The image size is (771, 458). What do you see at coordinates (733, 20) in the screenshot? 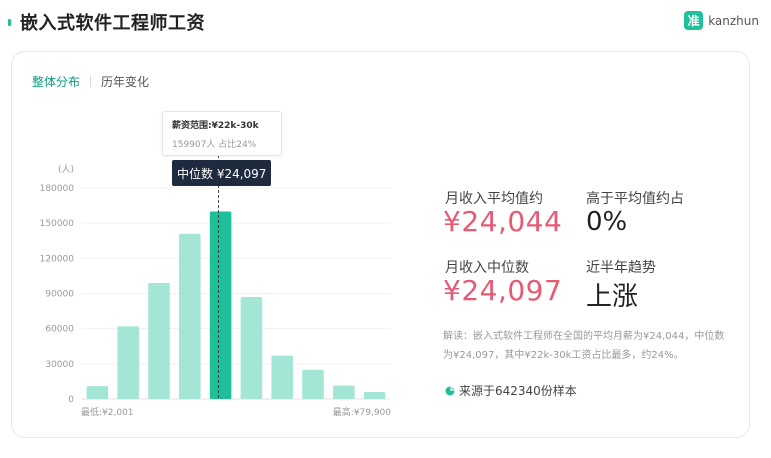
I see `brand-name: kanzhun` at bounding box center [733, 20].